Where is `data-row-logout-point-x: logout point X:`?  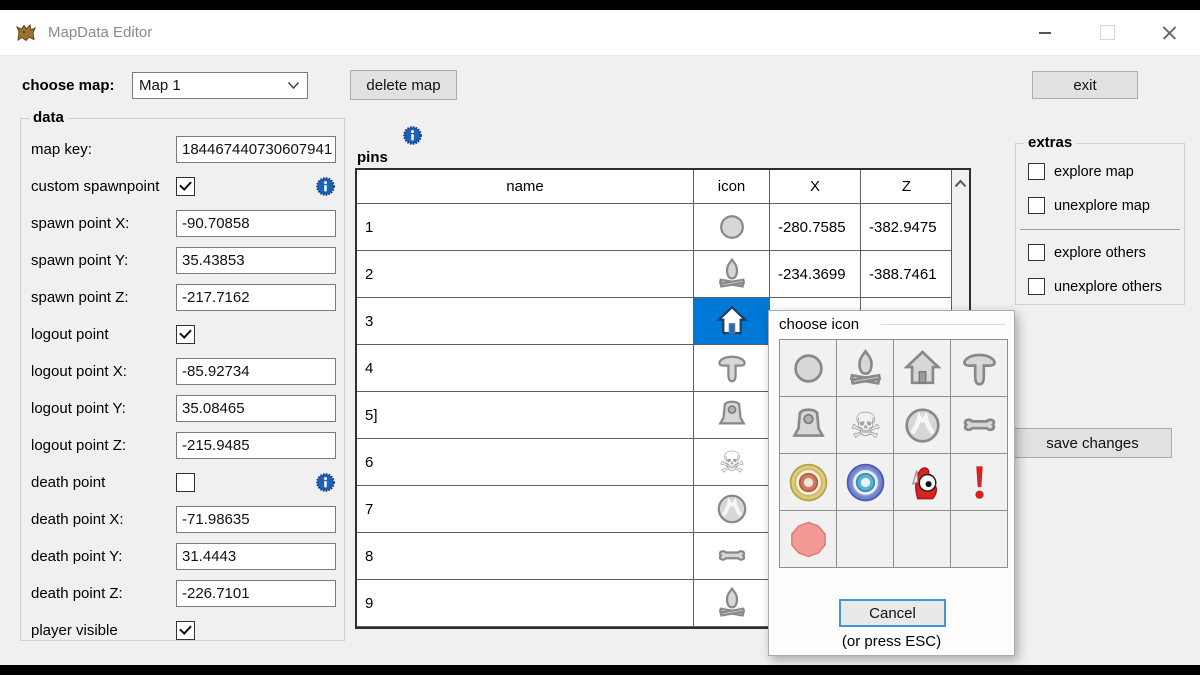
data-row-logout-point-x: logout point X: is located at coordinates (183, 371).